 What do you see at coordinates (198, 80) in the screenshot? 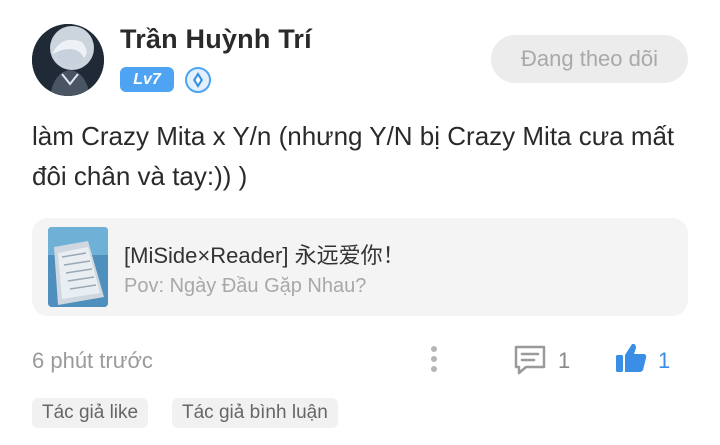
I see `vip-badge-icon` at bounding box center [198, 80].